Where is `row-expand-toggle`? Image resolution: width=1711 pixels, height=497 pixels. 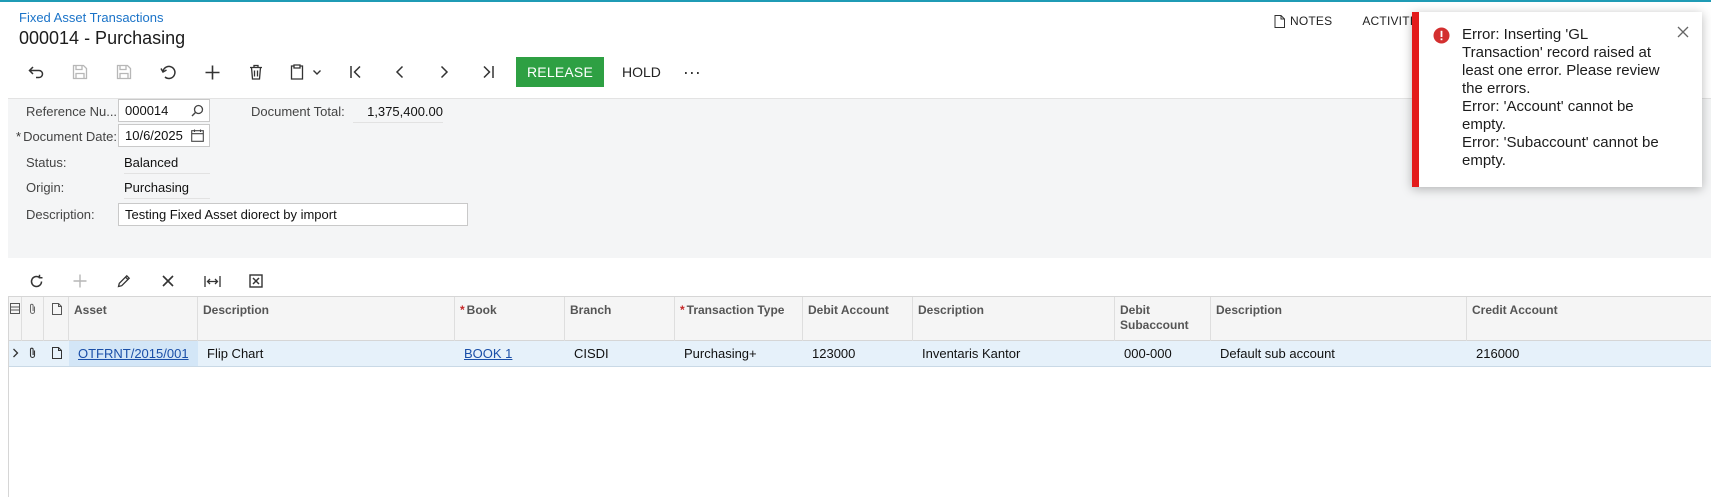
row-expand-toggle is located at coordinates (15, 353).